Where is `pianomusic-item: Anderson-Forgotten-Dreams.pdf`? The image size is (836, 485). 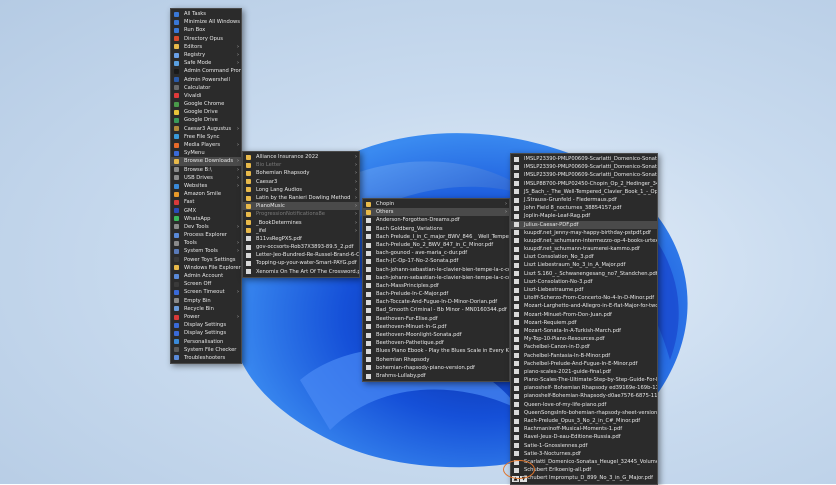
pianomusic-item: Anderson-Forgotten-Dreams.pdf is located at coordinates (436, 220).